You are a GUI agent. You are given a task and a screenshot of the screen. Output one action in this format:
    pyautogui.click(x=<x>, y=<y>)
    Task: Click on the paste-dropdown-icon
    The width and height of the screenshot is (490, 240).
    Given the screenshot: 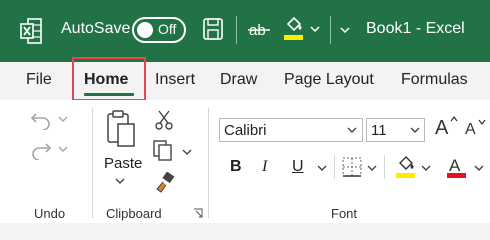 What is the action you would take?
    pyautogui.click(x=120, y=181)
    